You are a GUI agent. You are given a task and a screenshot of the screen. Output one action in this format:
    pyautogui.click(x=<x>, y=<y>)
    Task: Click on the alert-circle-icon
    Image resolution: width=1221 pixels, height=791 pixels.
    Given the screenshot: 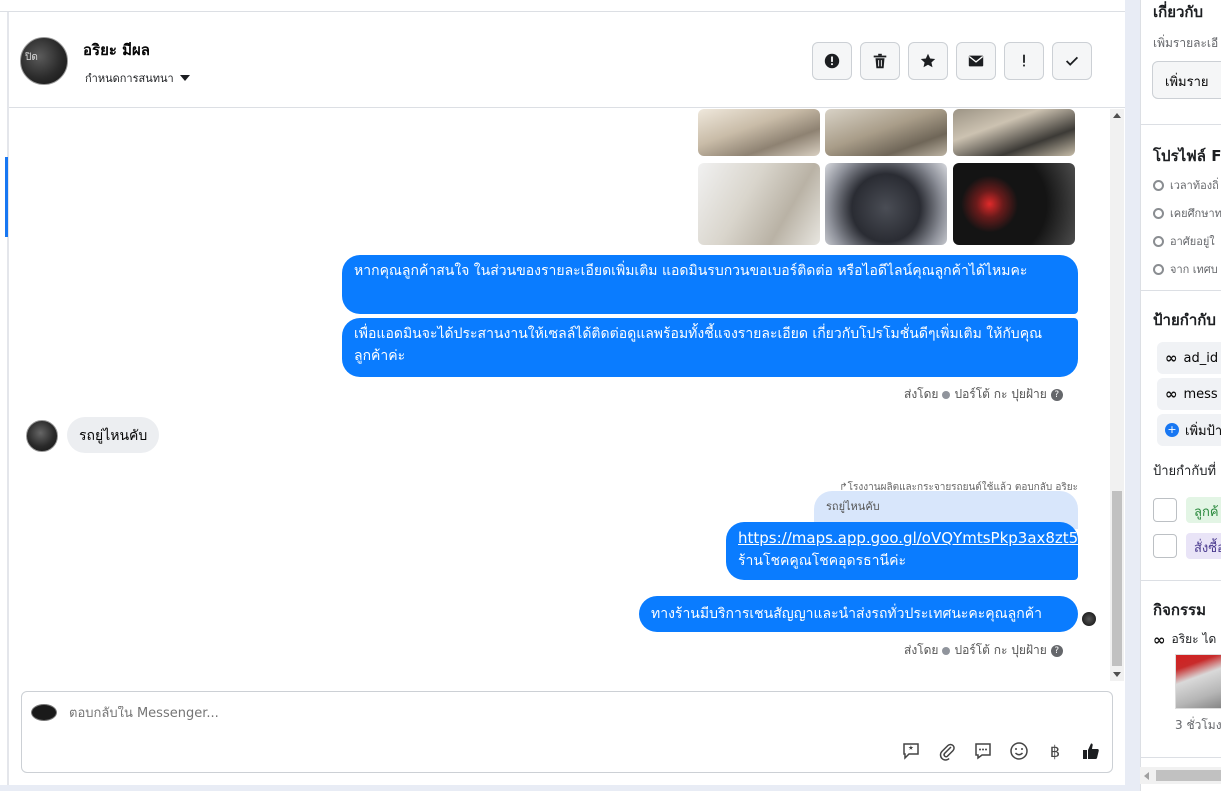 What is the action you would take?
    pyautogui.click(x=832, y=61)
    